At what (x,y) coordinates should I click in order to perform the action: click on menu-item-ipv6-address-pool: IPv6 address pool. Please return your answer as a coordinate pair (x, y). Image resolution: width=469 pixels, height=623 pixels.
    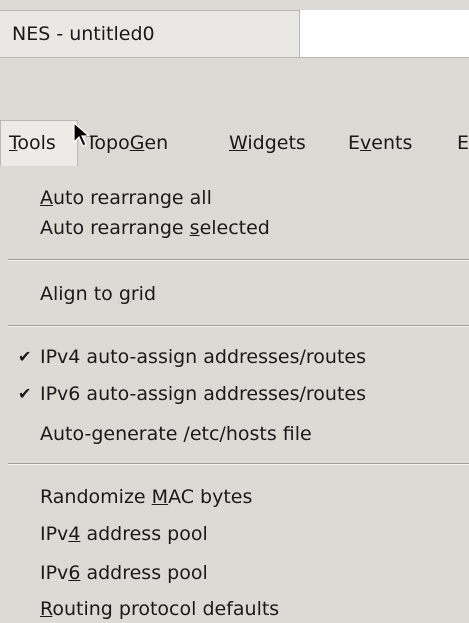
    Looking at the image, I should click on (234, 573).